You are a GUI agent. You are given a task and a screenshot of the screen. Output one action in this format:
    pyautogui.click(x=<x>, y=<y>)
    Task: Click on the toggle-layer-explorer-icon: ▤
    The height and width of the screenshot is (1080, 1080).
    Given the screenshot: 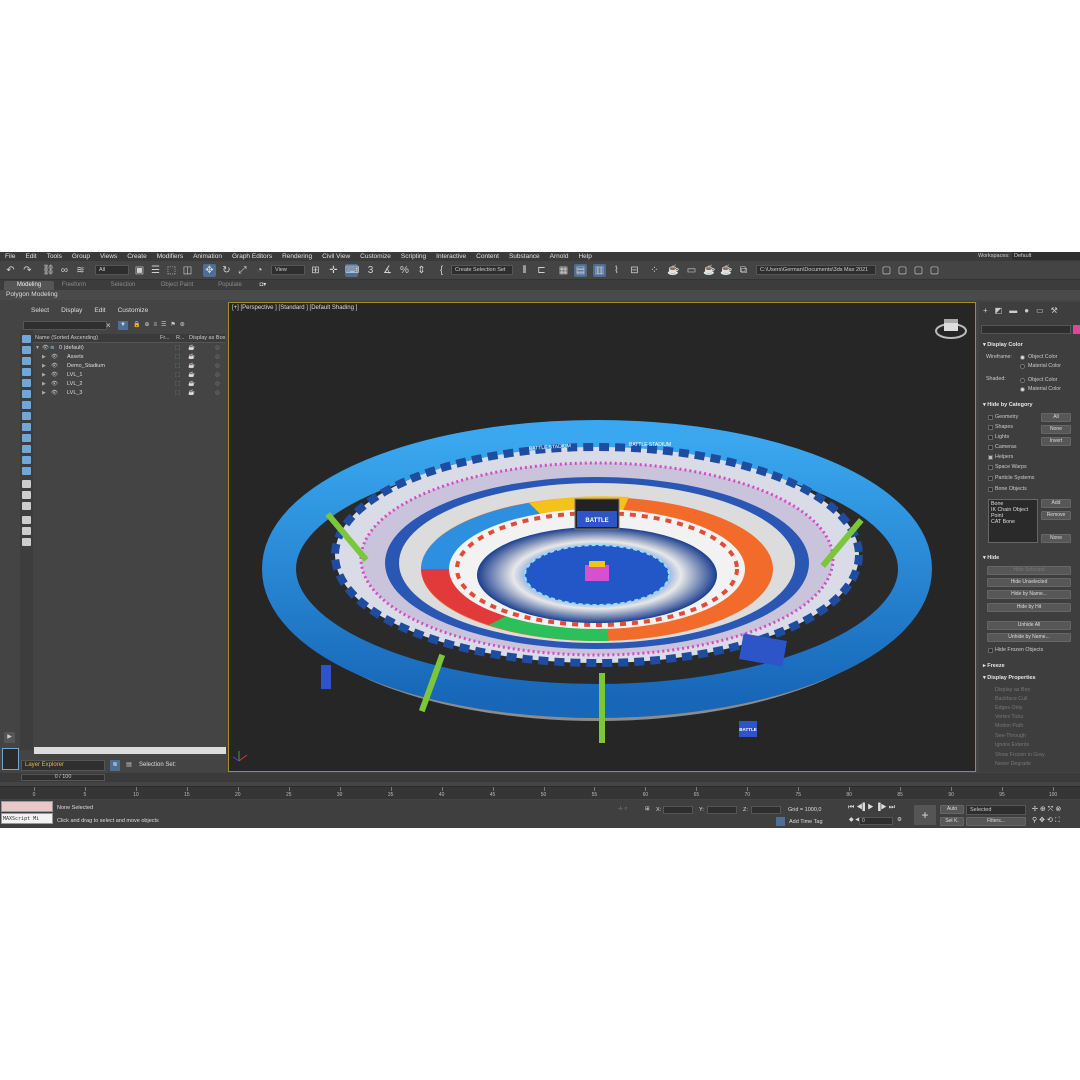 What is the action you would take?
    pyautogui.click(x=580, y=270)
    